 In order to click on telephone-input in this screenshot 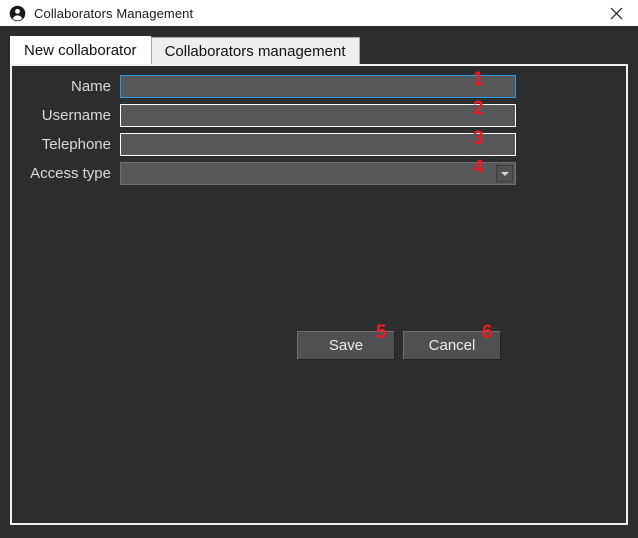, I will do `click(318, 144)`.